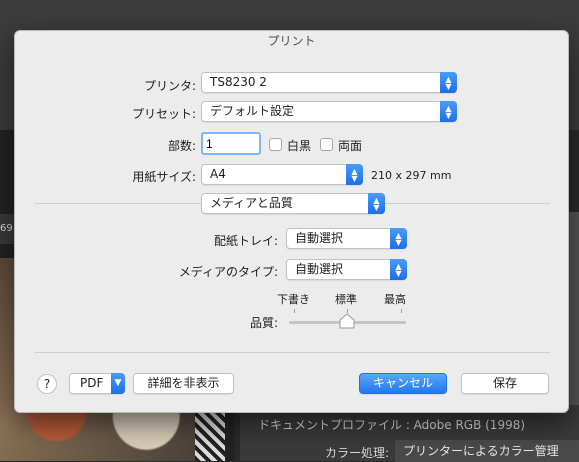 This screenshot has width=579, height=462. Describe the element at coordinates (350, 146) in the screenshot. I see `duplex-label: 両面` at that location.